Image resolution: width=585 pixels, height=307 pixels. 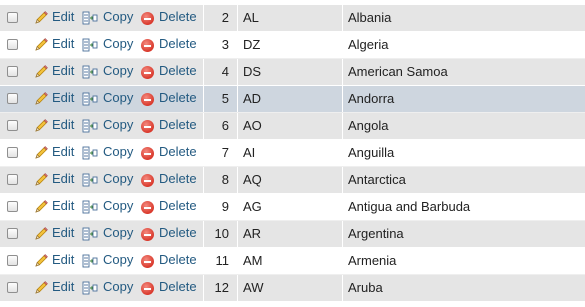 I want to click on cell-name: Algeria, so click(x=368, y=44).